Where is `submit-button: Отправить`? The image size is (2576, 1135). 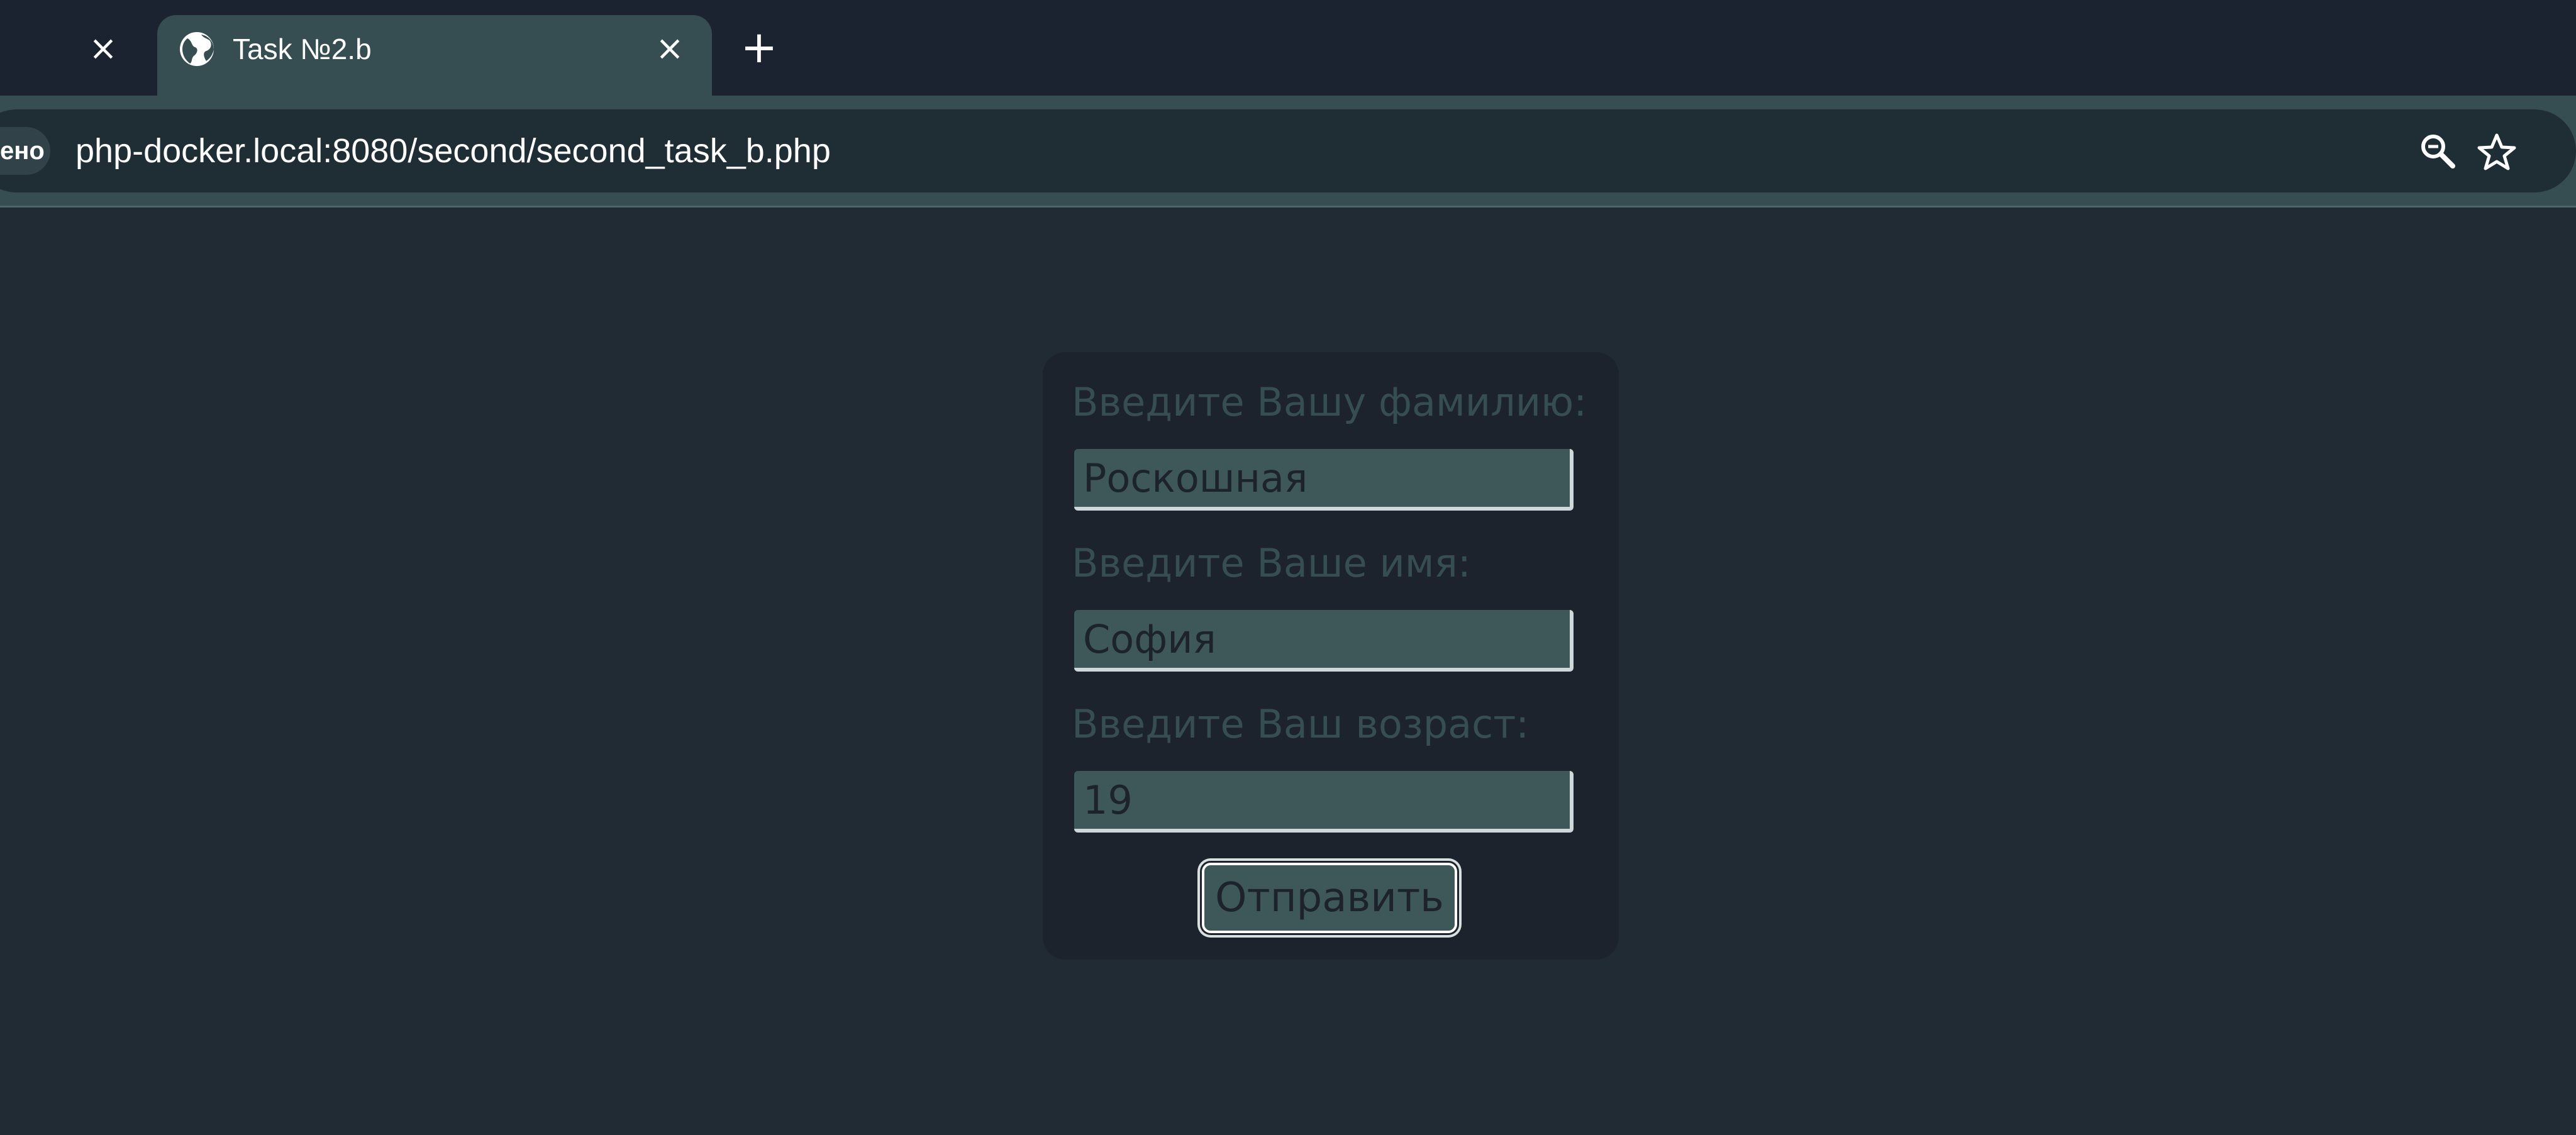
submit-button: Отправить is located at coordinates (1329, 898).